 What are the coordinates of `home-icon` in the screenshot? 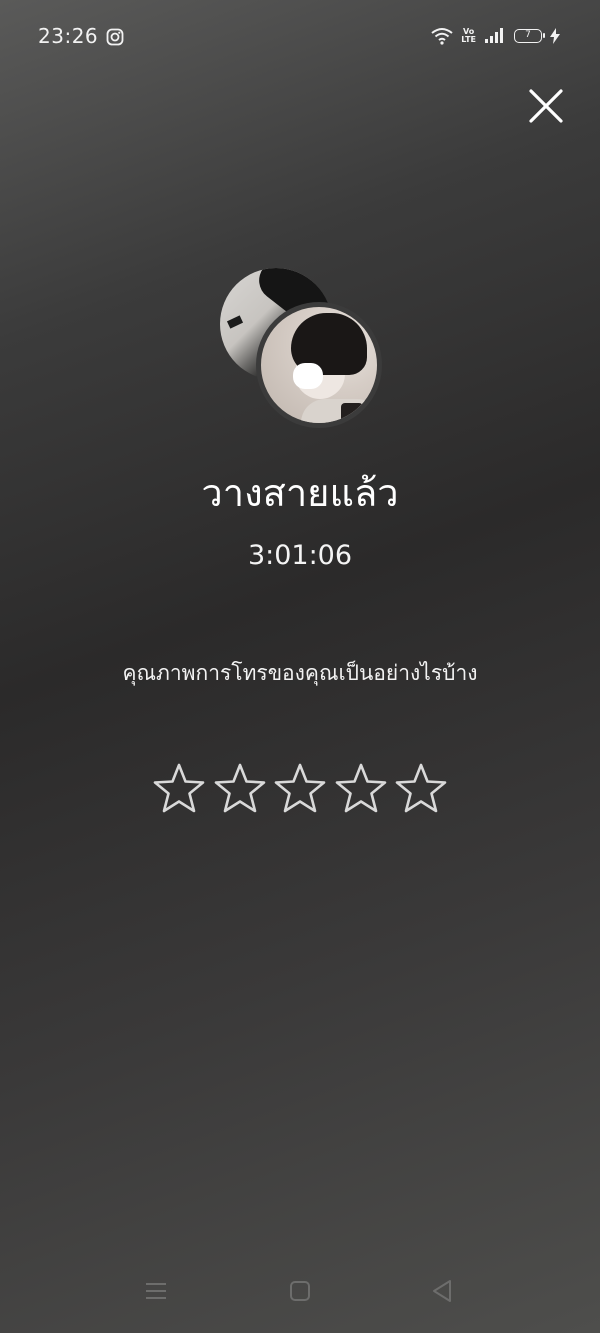 It's located at (300, 1291).